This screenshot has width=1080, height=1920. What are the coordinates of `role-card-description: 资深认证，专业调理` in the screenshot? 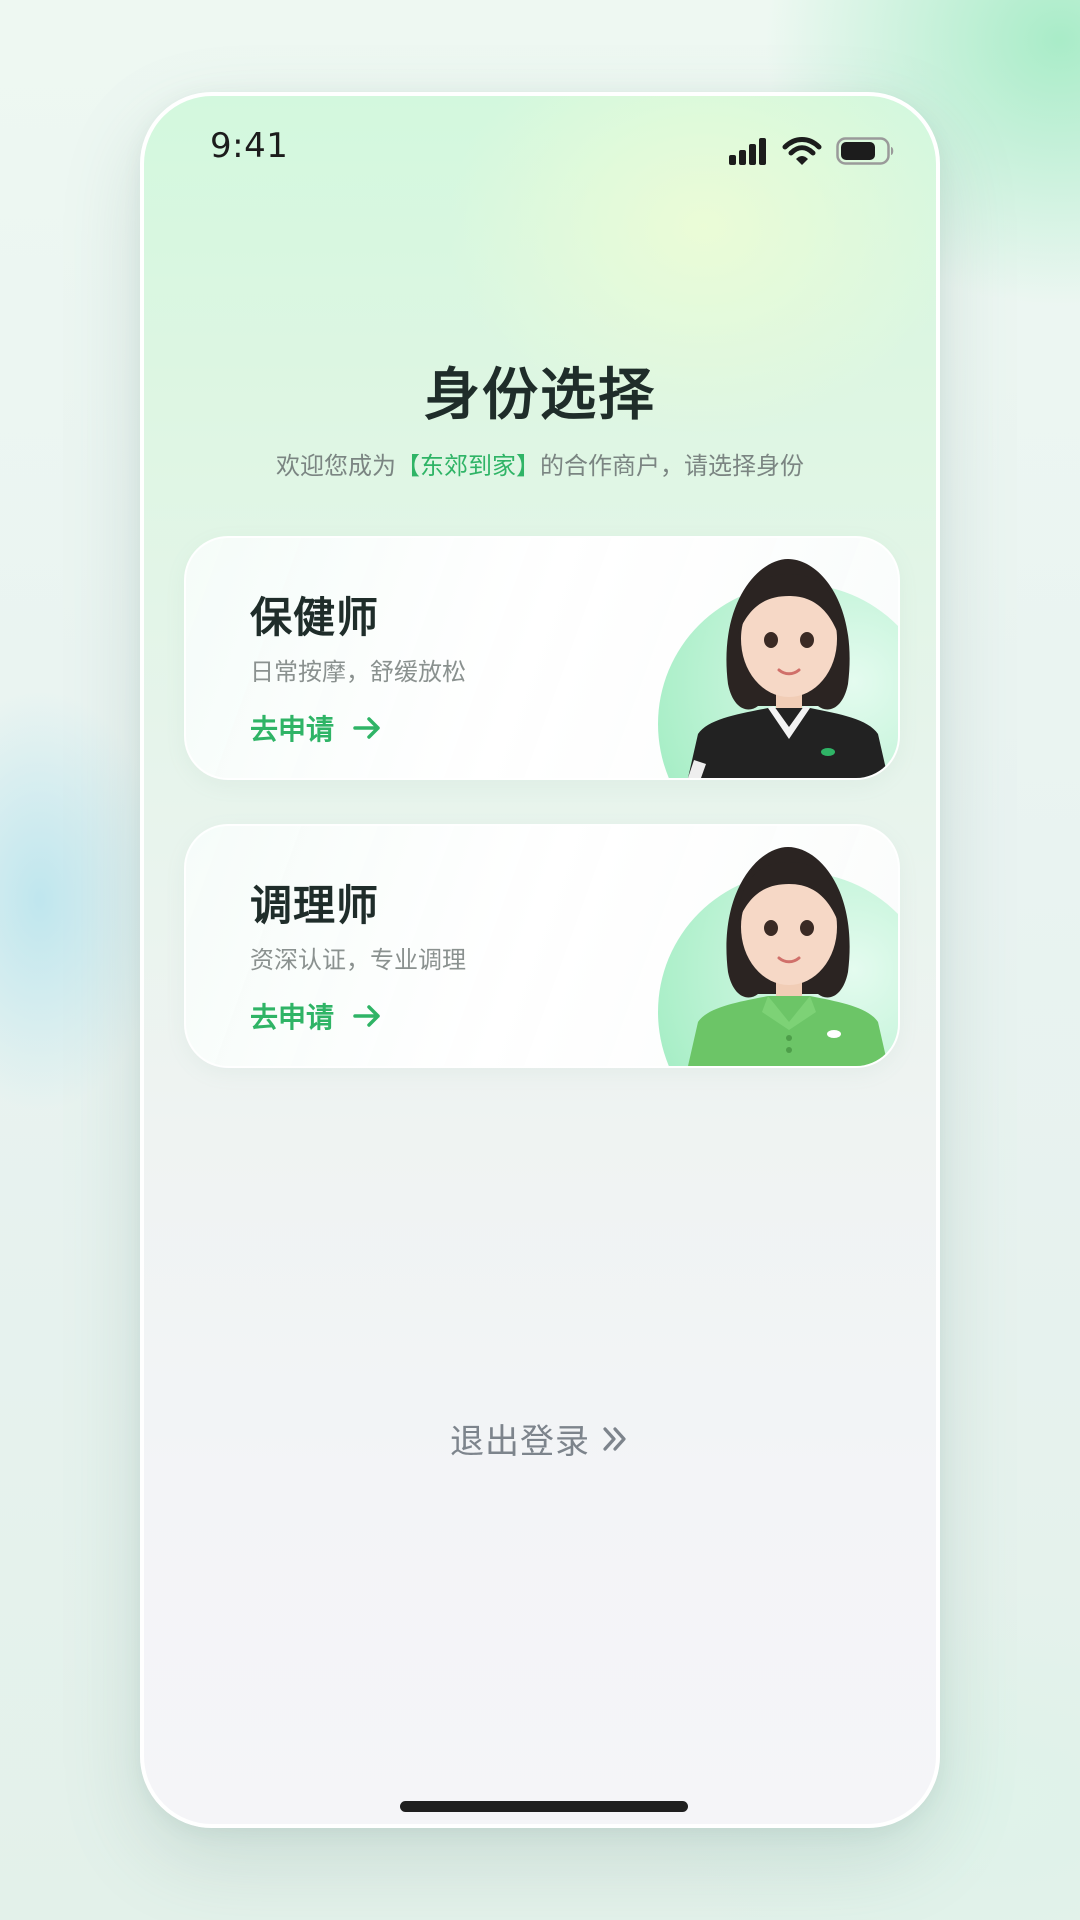 It's located at (358, 960).